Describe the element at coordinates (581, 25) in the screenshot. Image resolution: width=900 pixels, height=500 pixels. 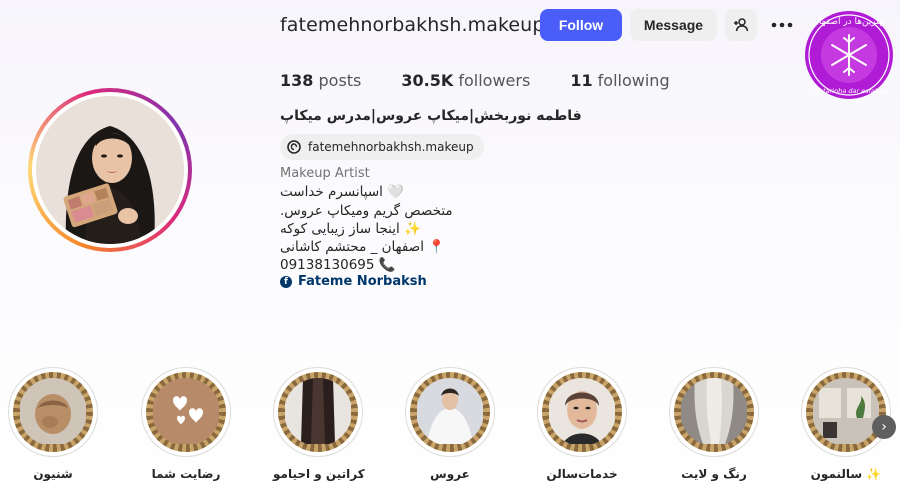
I see `follow-button: Follow` at that location.